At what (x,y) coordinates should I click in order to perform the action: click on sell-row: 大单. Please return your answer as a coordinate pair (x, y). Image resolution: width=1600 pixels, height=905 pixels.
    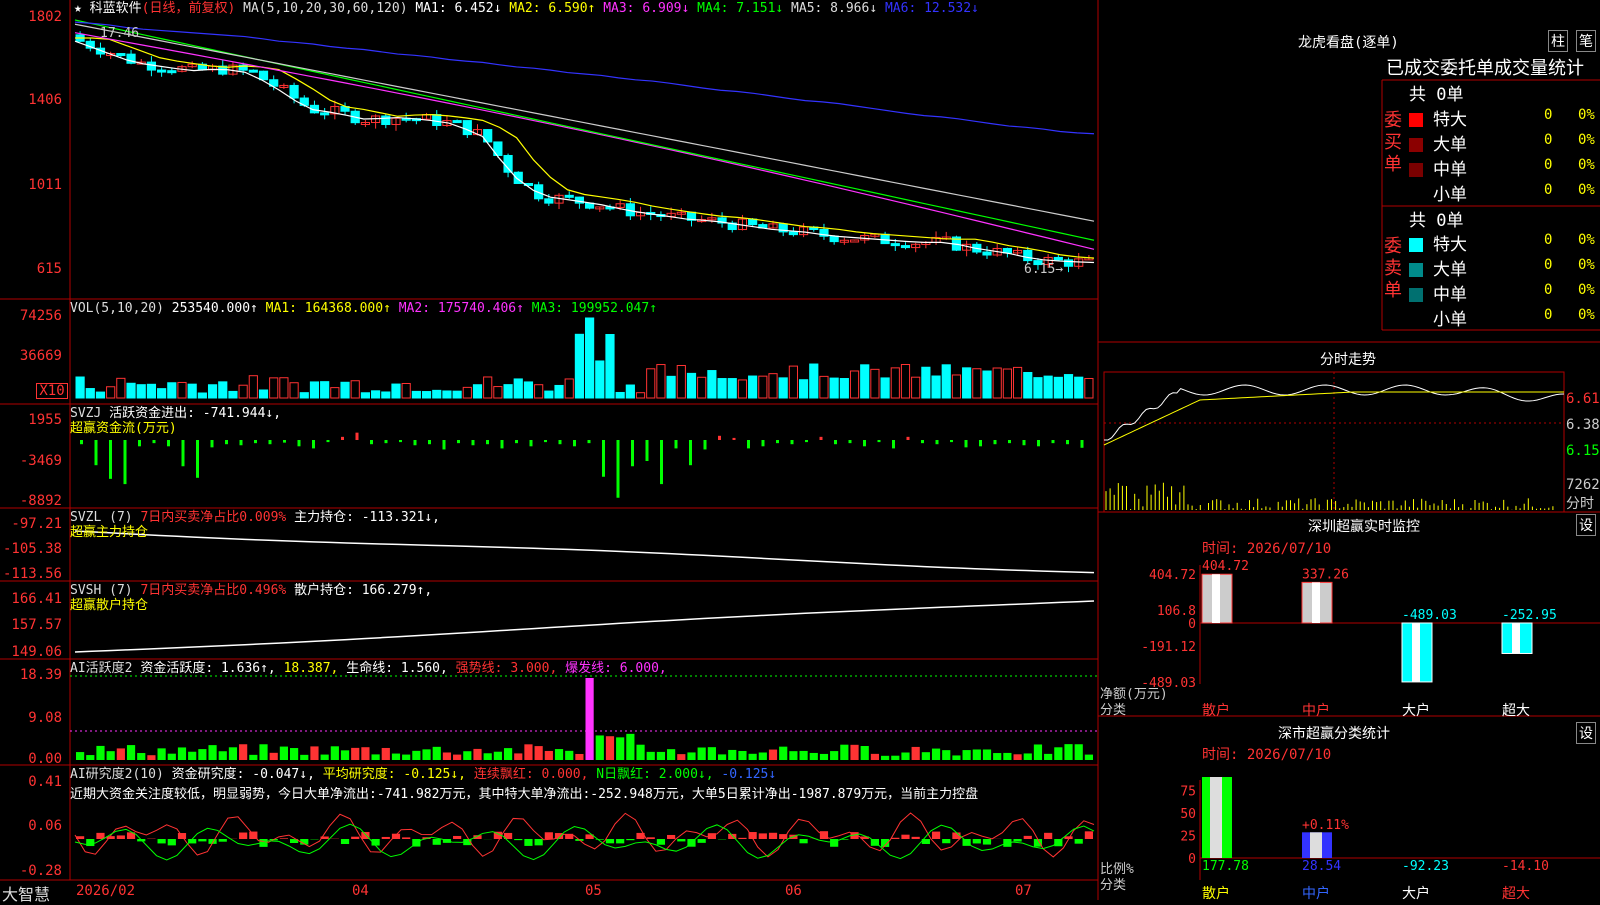
    Looking at the image, I should click on (1438, 267).